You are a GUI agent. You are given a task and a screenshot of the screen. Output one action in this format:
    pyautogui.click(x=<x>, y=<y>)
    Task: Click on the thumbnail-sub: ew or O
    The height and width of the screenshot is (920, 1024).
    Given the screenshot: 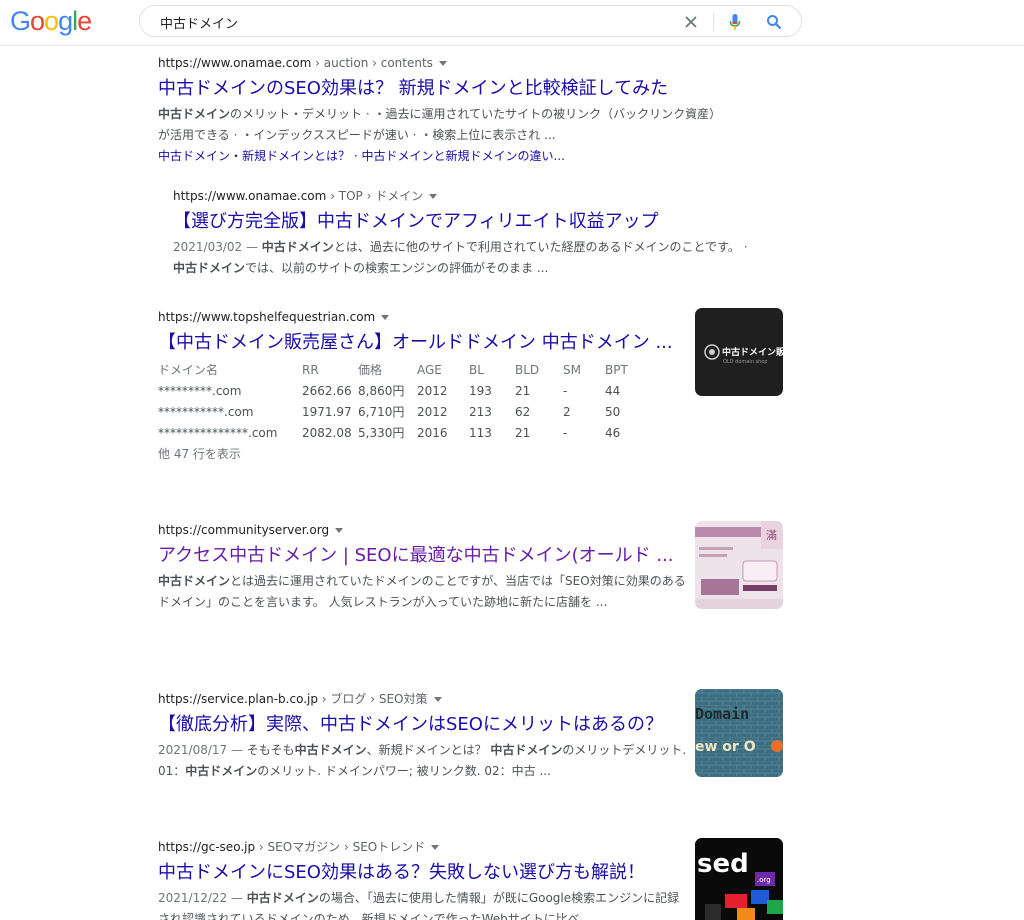 What is the action you would take?
    pyautogui.click(x=725, y=747)
    